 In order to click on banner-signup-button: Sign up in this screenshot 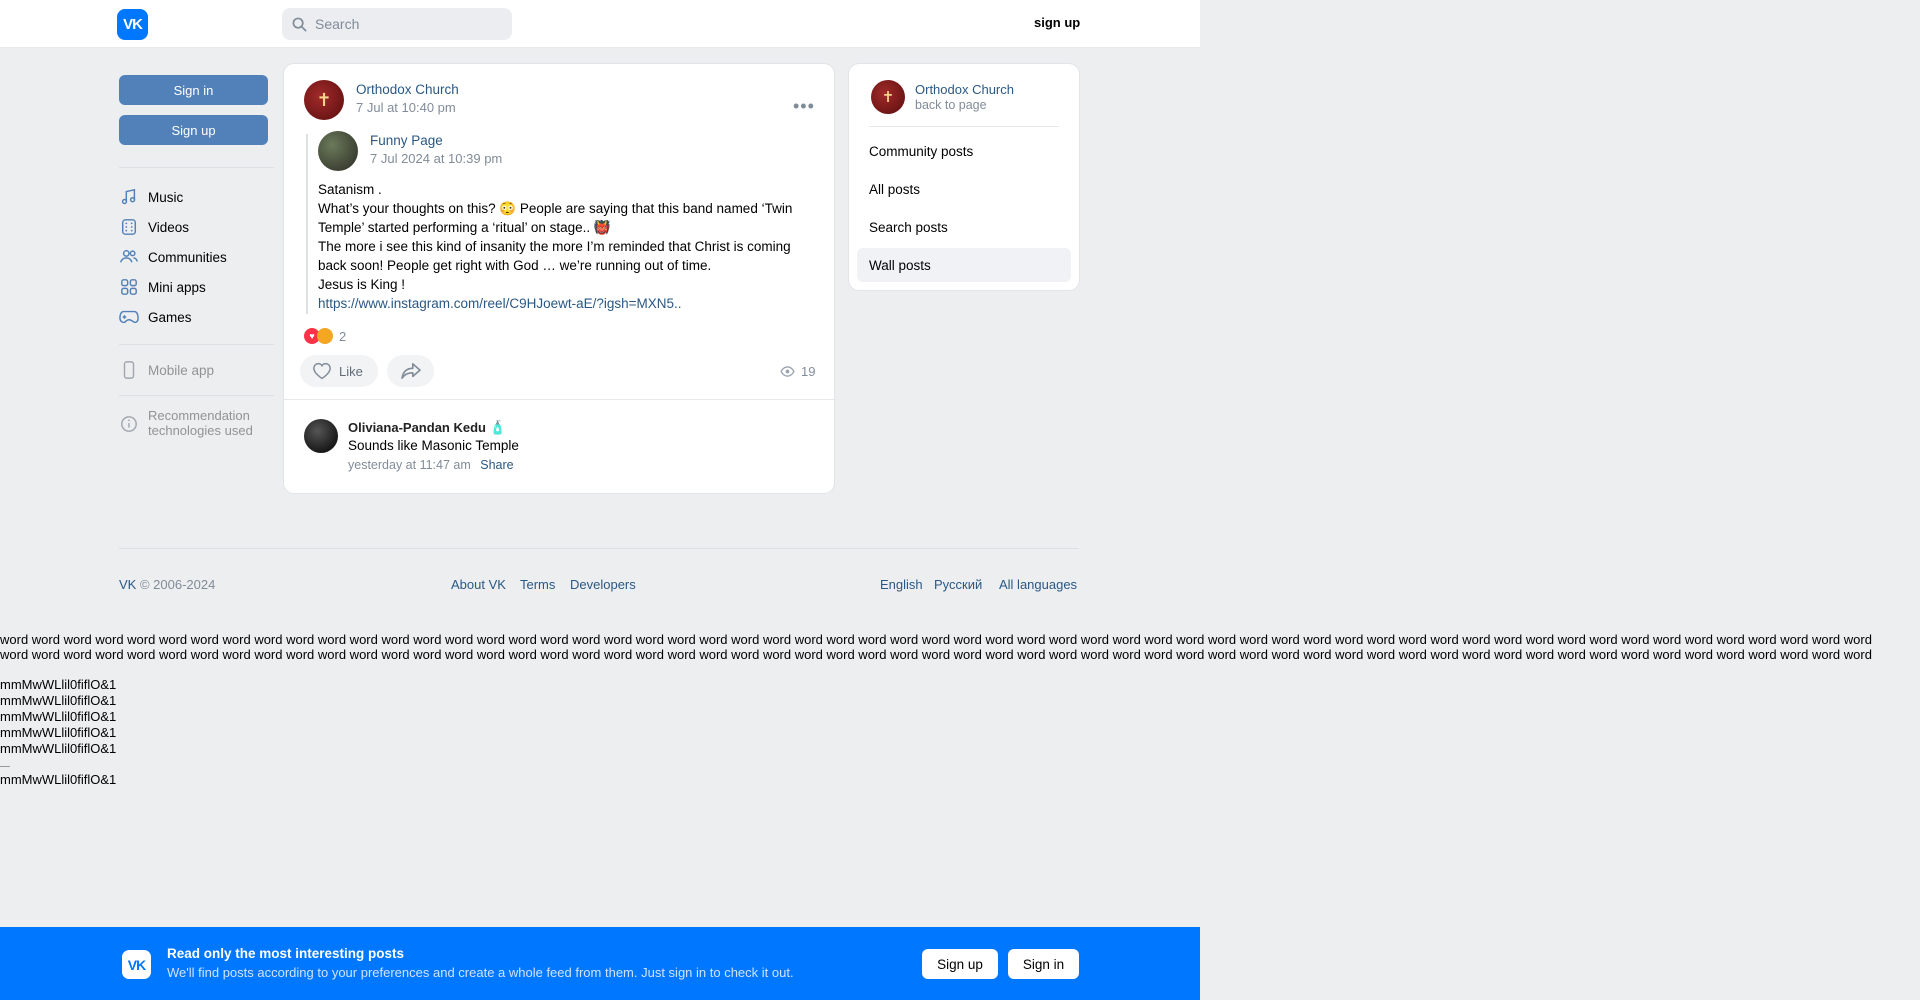, I will do `click(960, 964)`.